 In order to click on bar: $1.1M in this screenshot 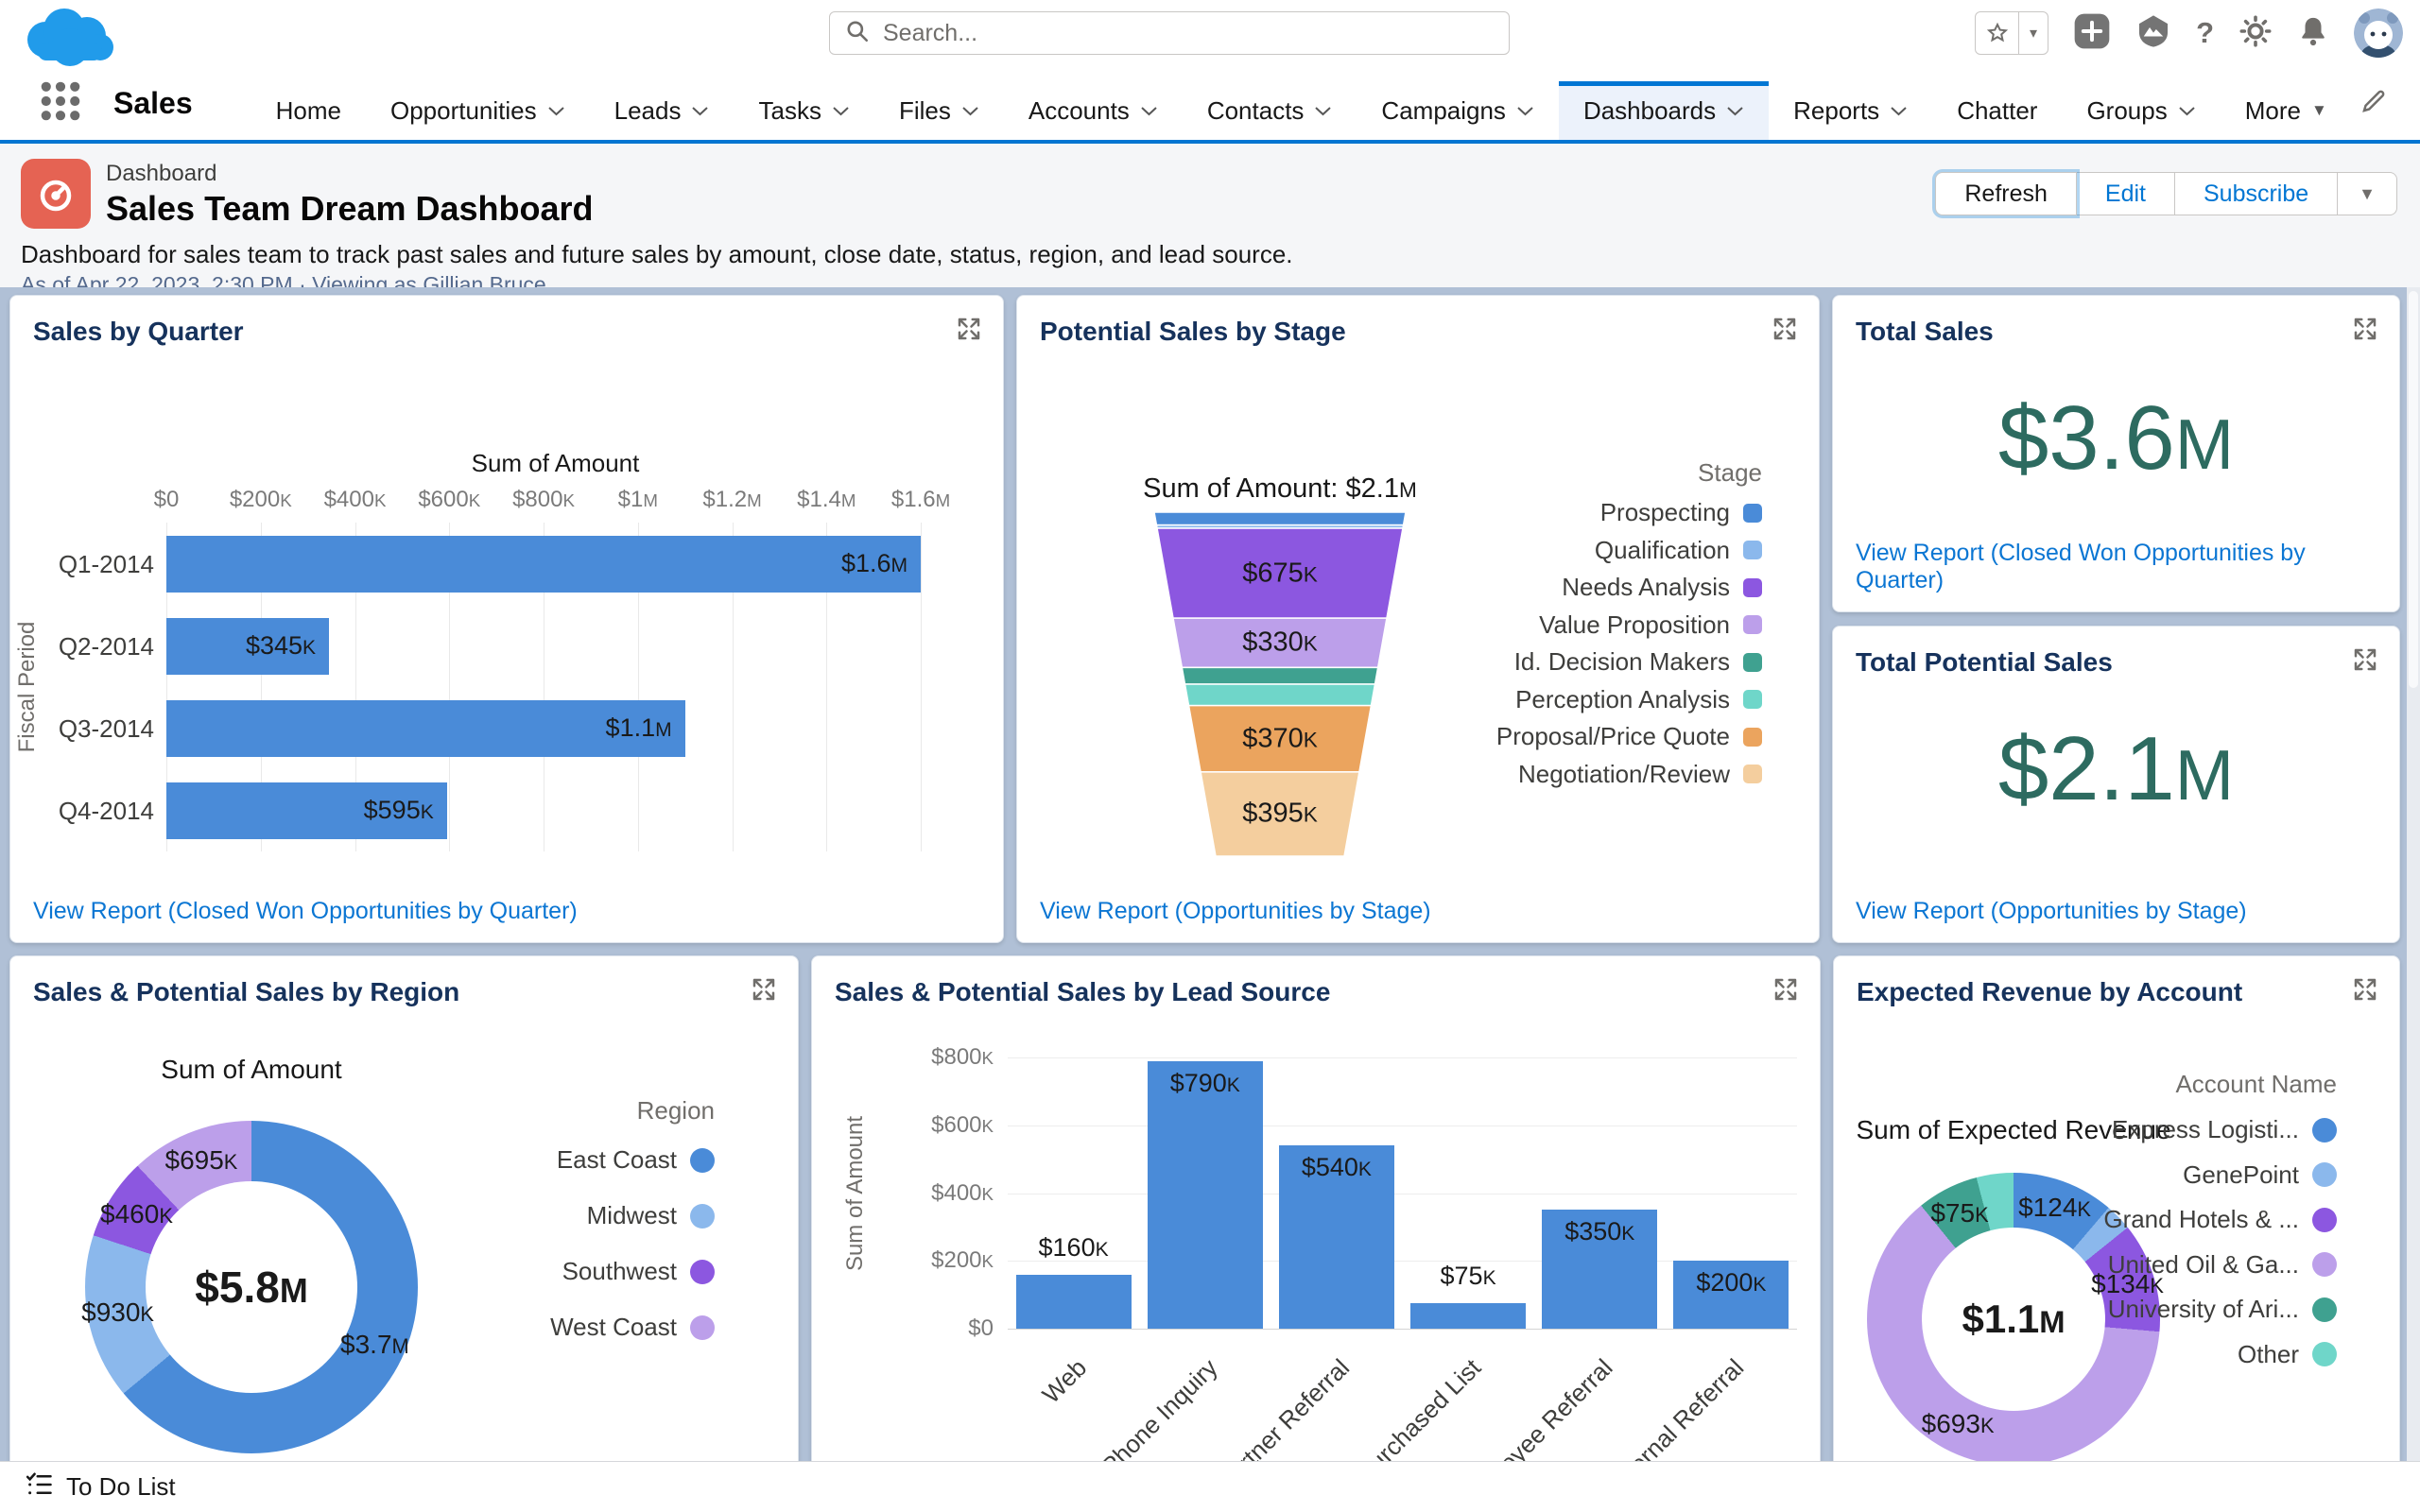, I will do `click(425, 728)`.